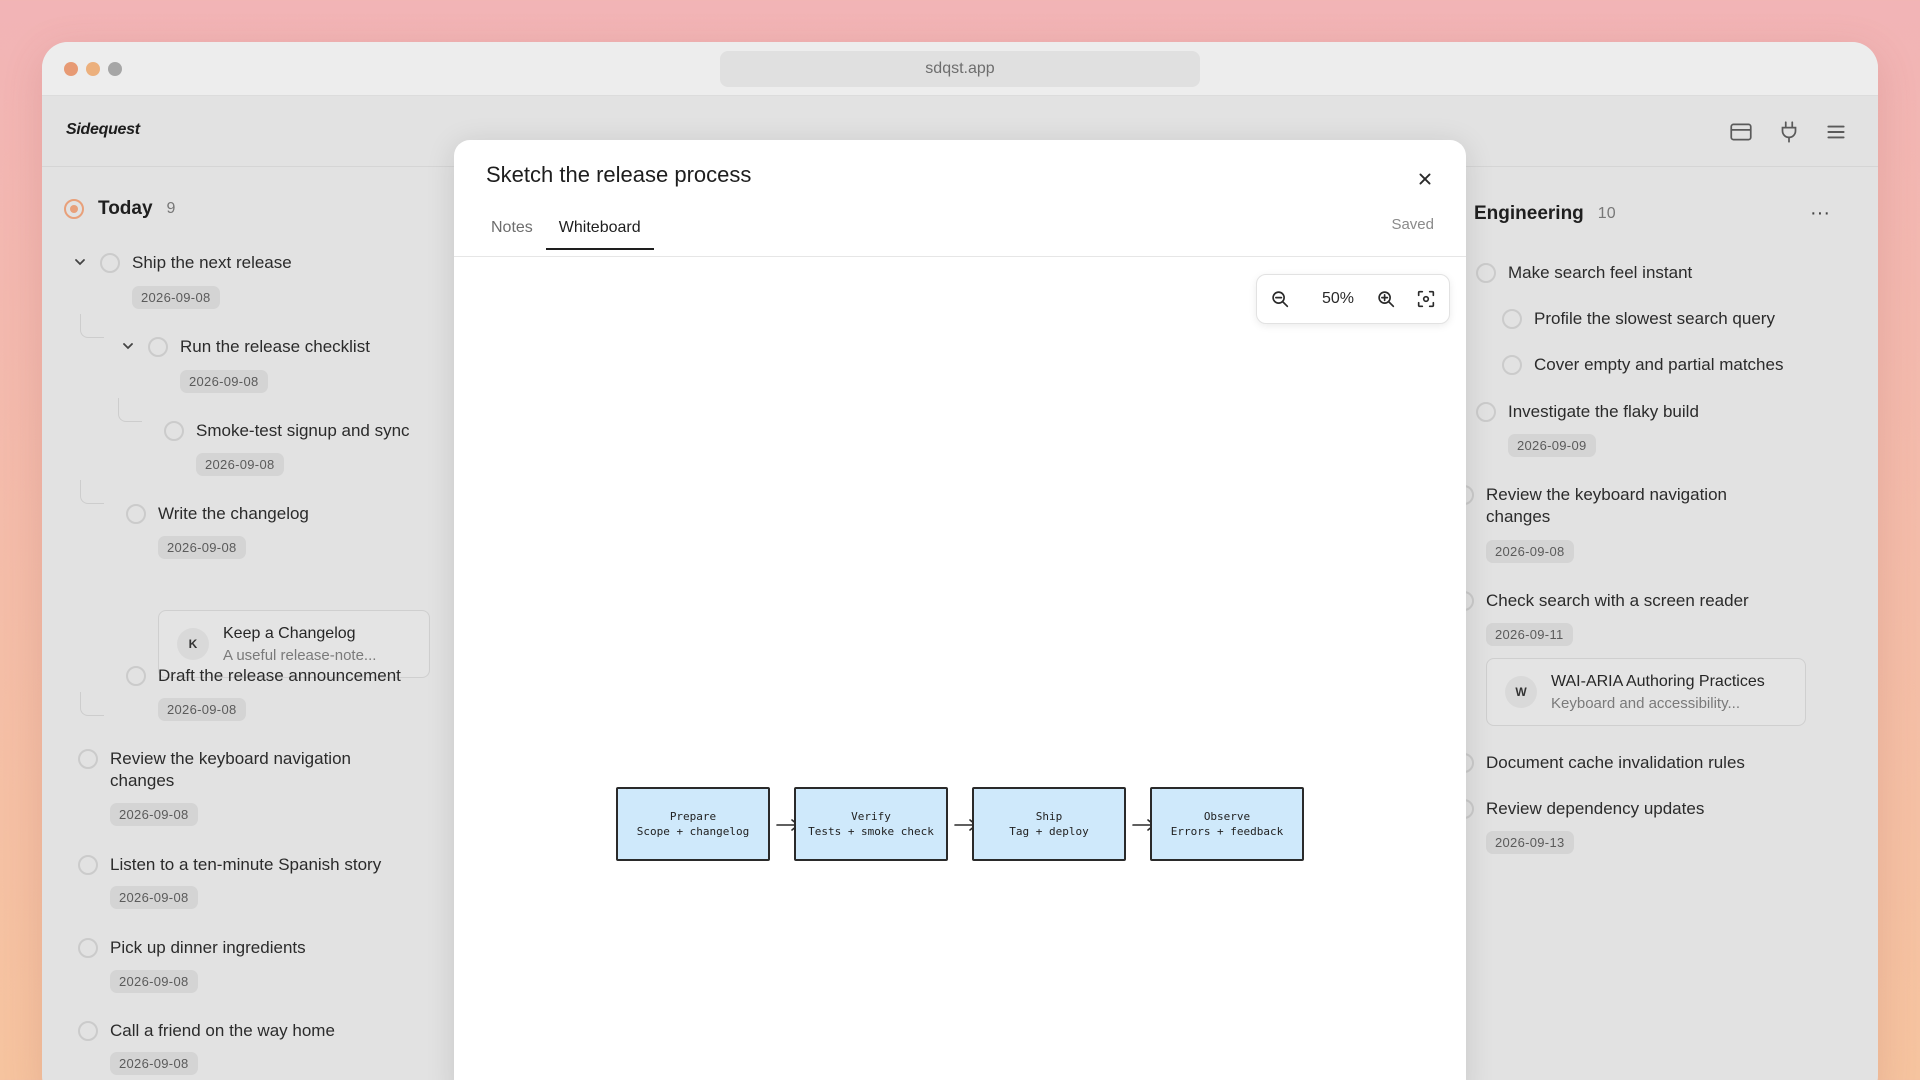 The image size is (1920, 1080). Describe the element at coordinates (871, 831) in the screenshot. I see `flow-step-detail: Tests + smoke check` at that location.